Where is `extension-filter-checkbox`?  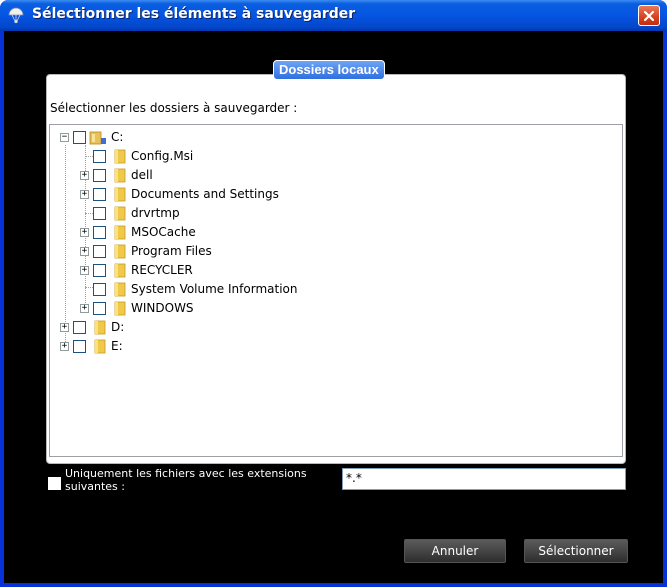 extension-filter-checkbox is located at coordinates (54, 483).